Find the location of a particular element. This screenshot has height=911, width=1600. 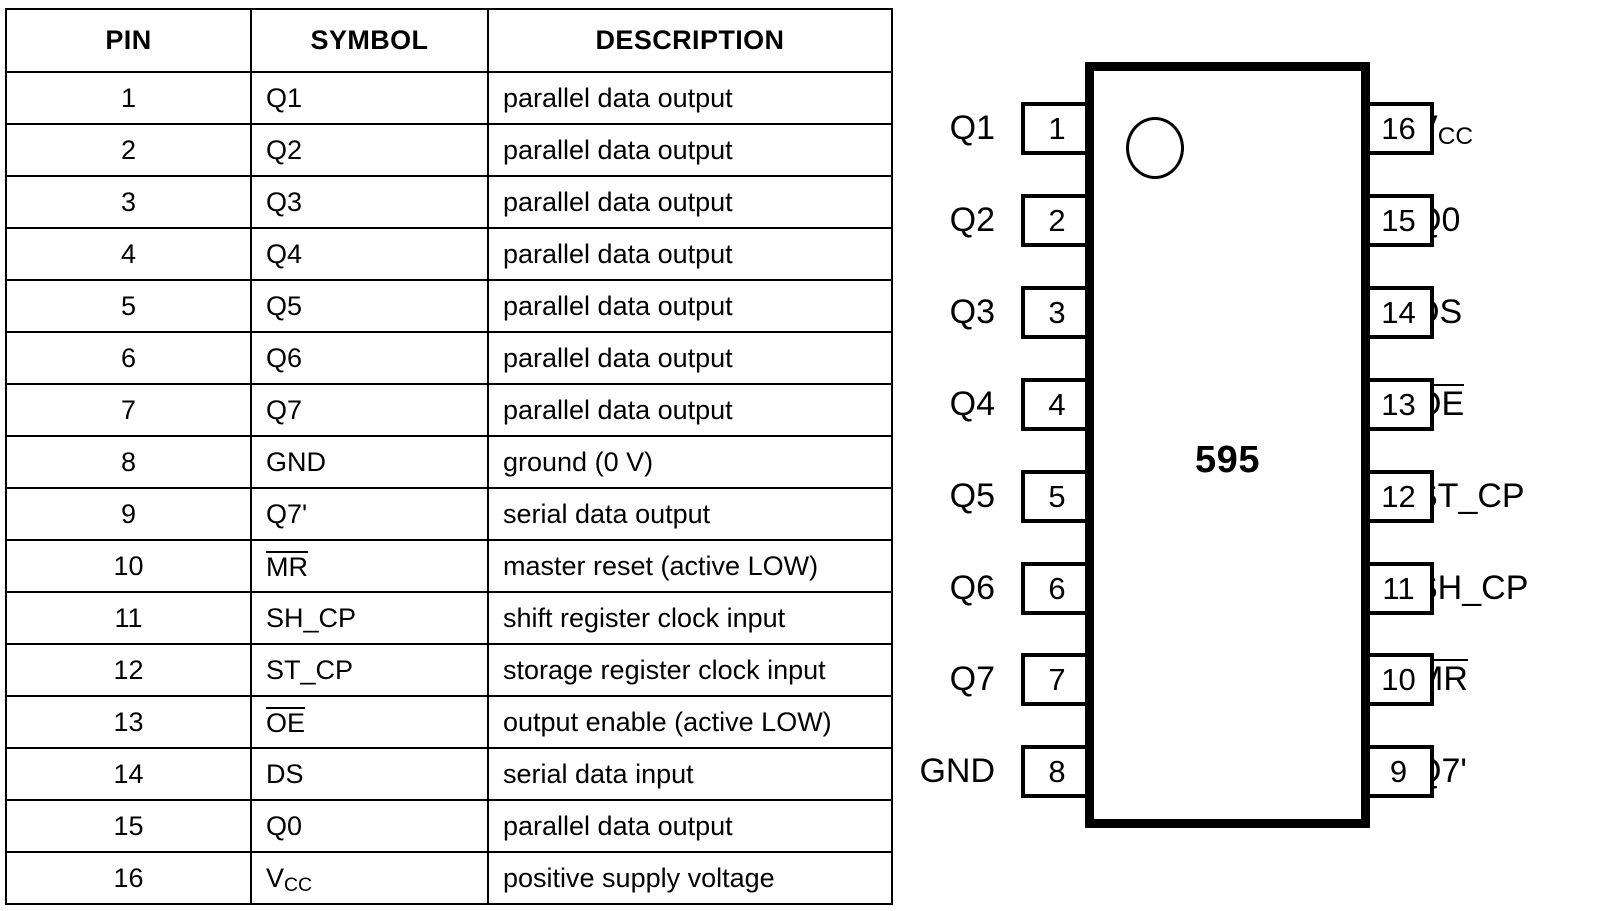

cell-pin-symbol: Q1 is located at coordinates (369, 98).